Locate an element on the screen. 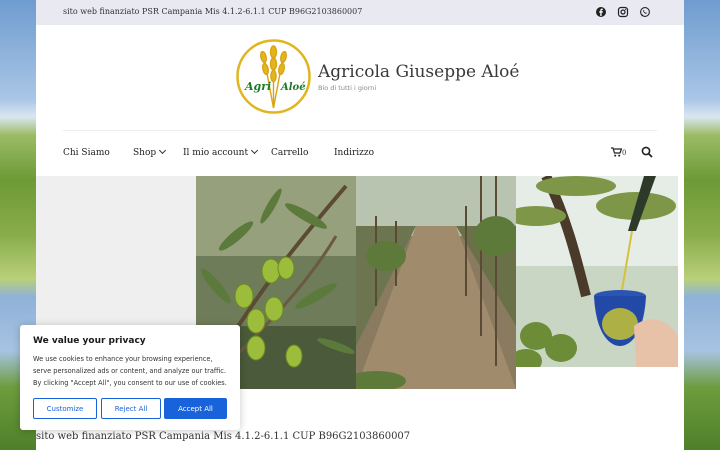  nav-chi-siamo-label: Chi Siamo is located at coordinates (86, 153).